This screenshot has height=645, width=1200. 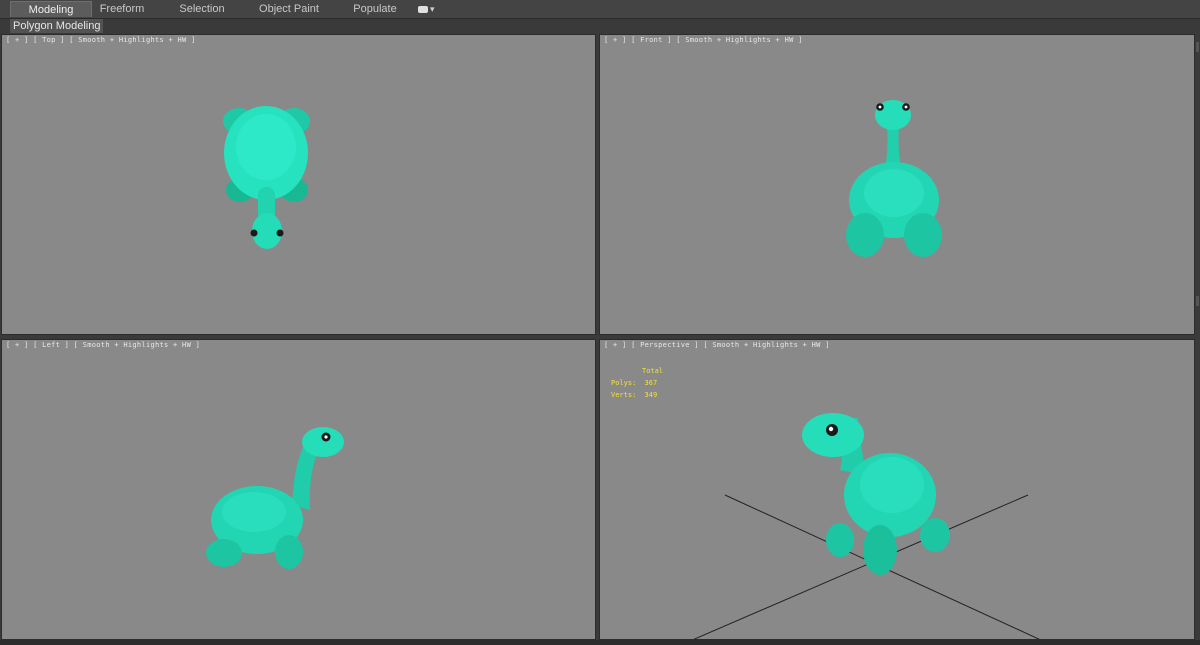 I want to click on bottom-status-strip, so click(x=600, y=642).